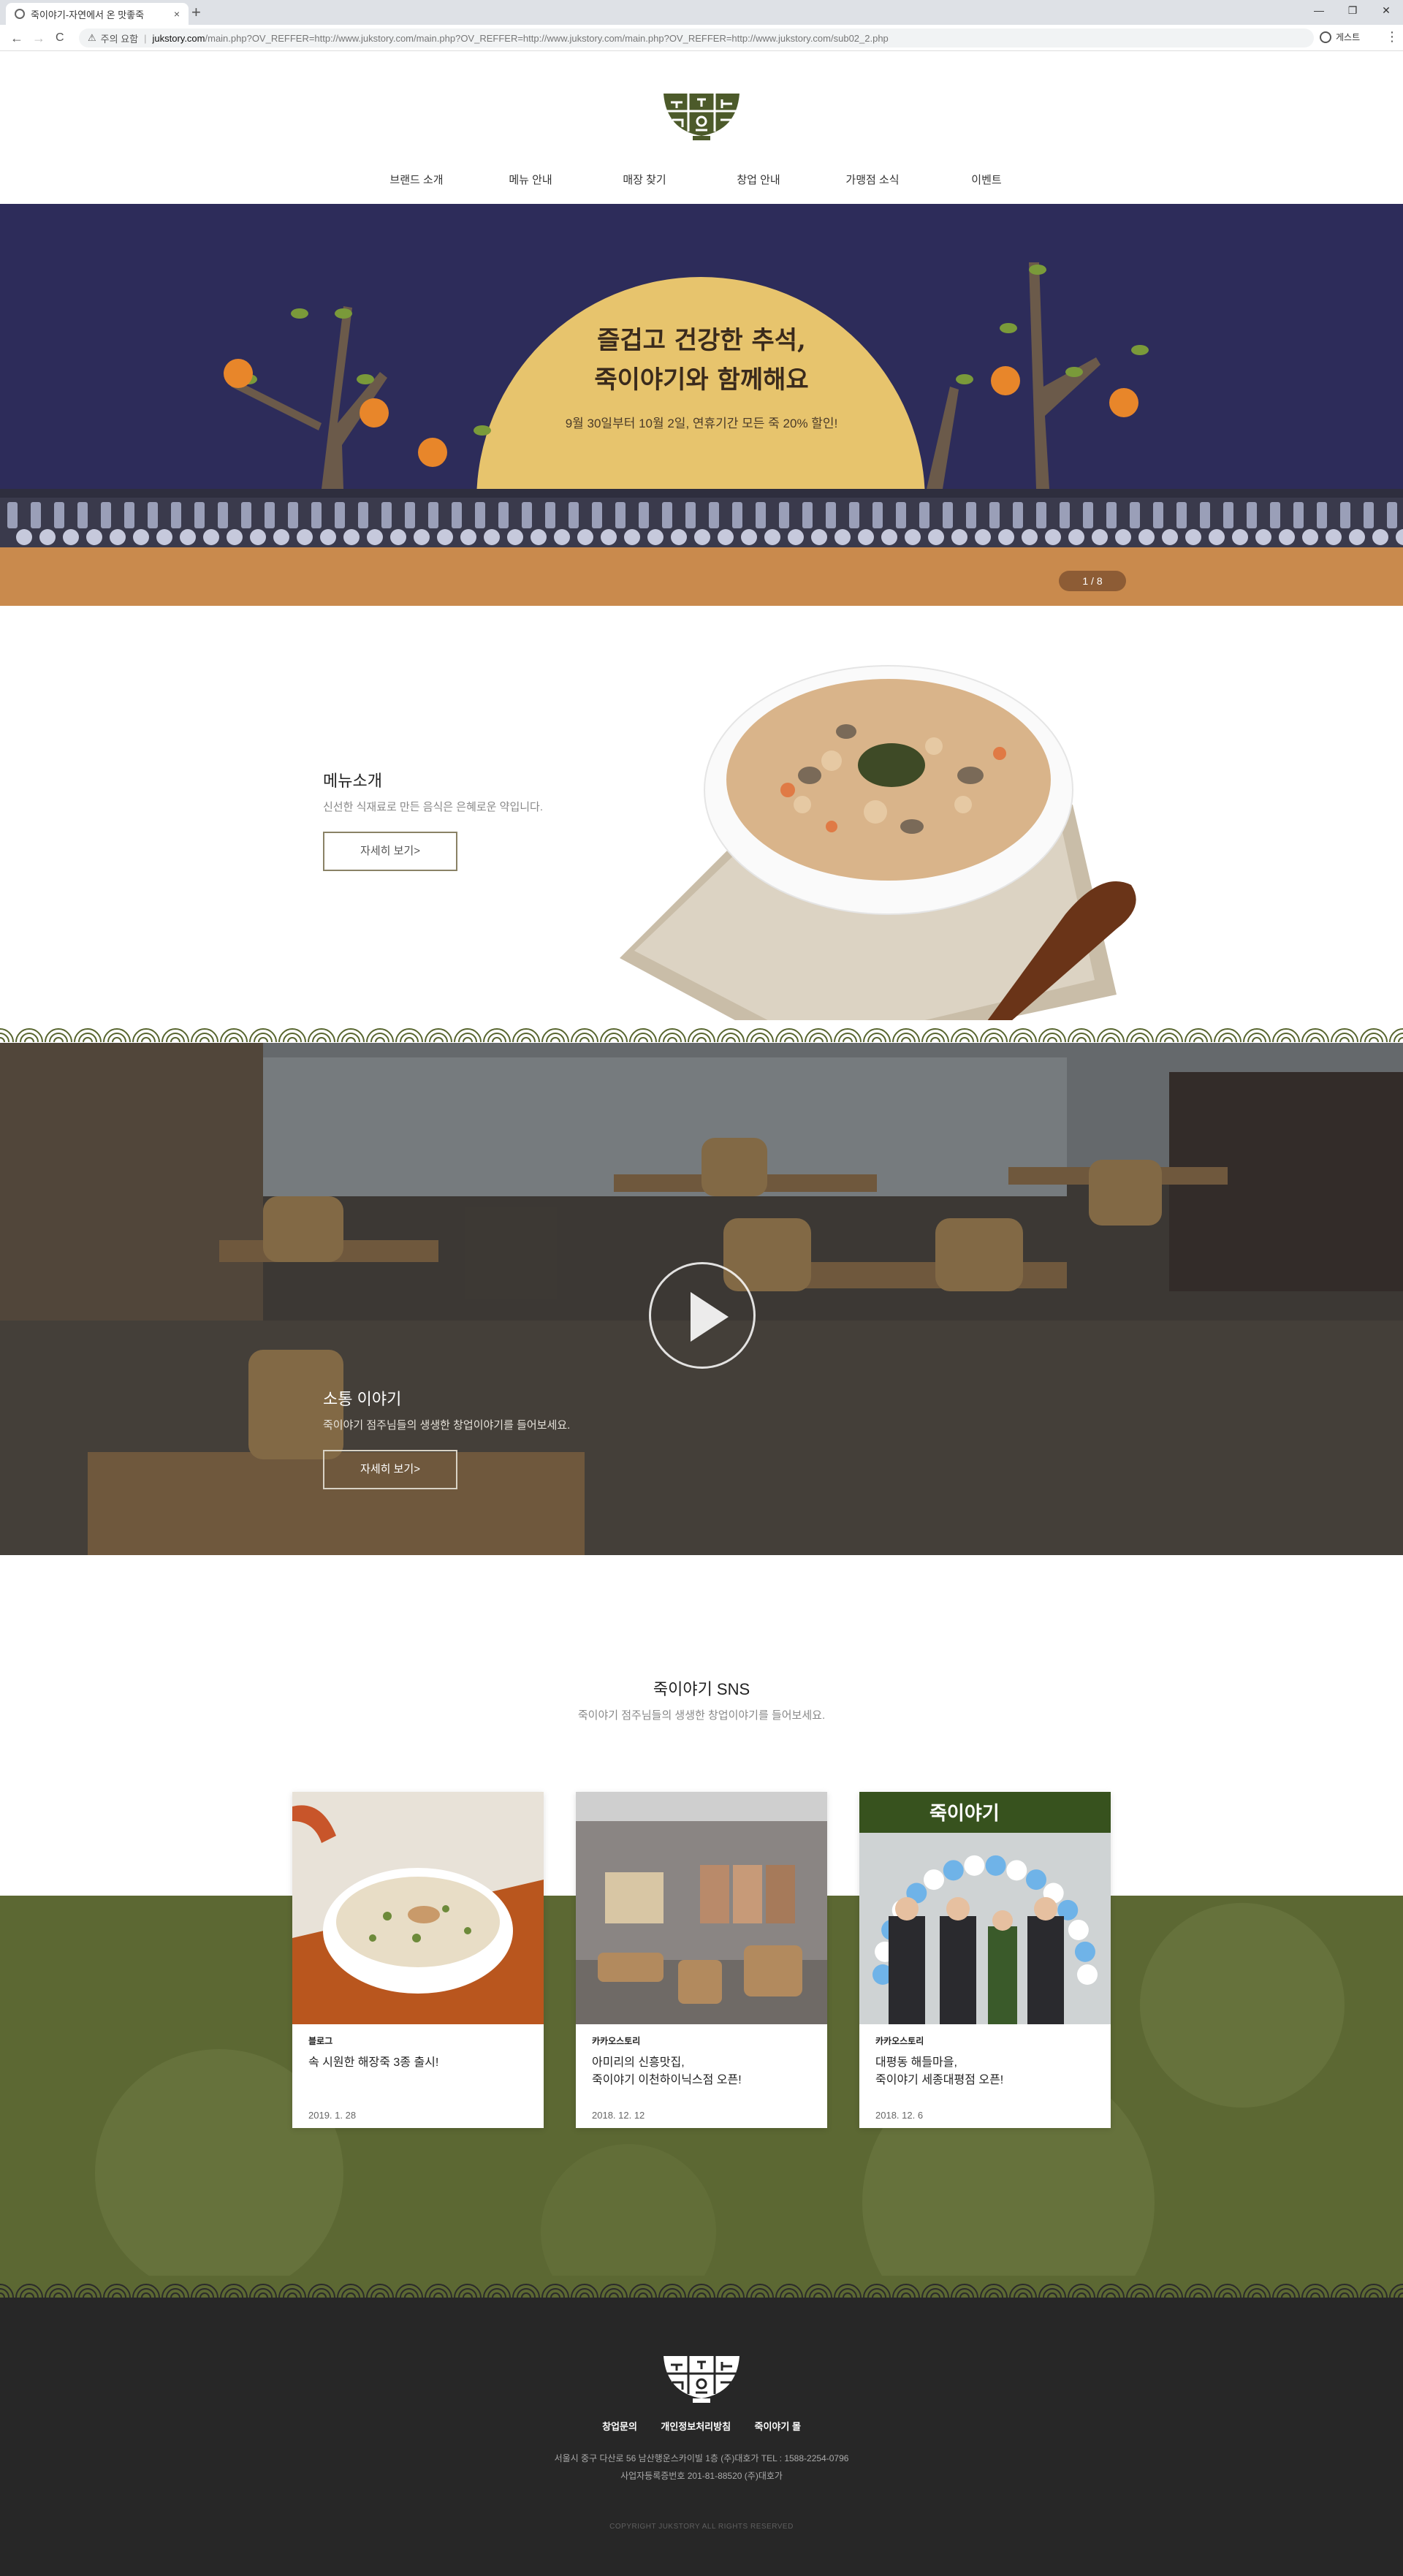 The width and height of the screenshot is (1403, 2576). I want to click on security-label: 주의 요함, so click(119, 39).